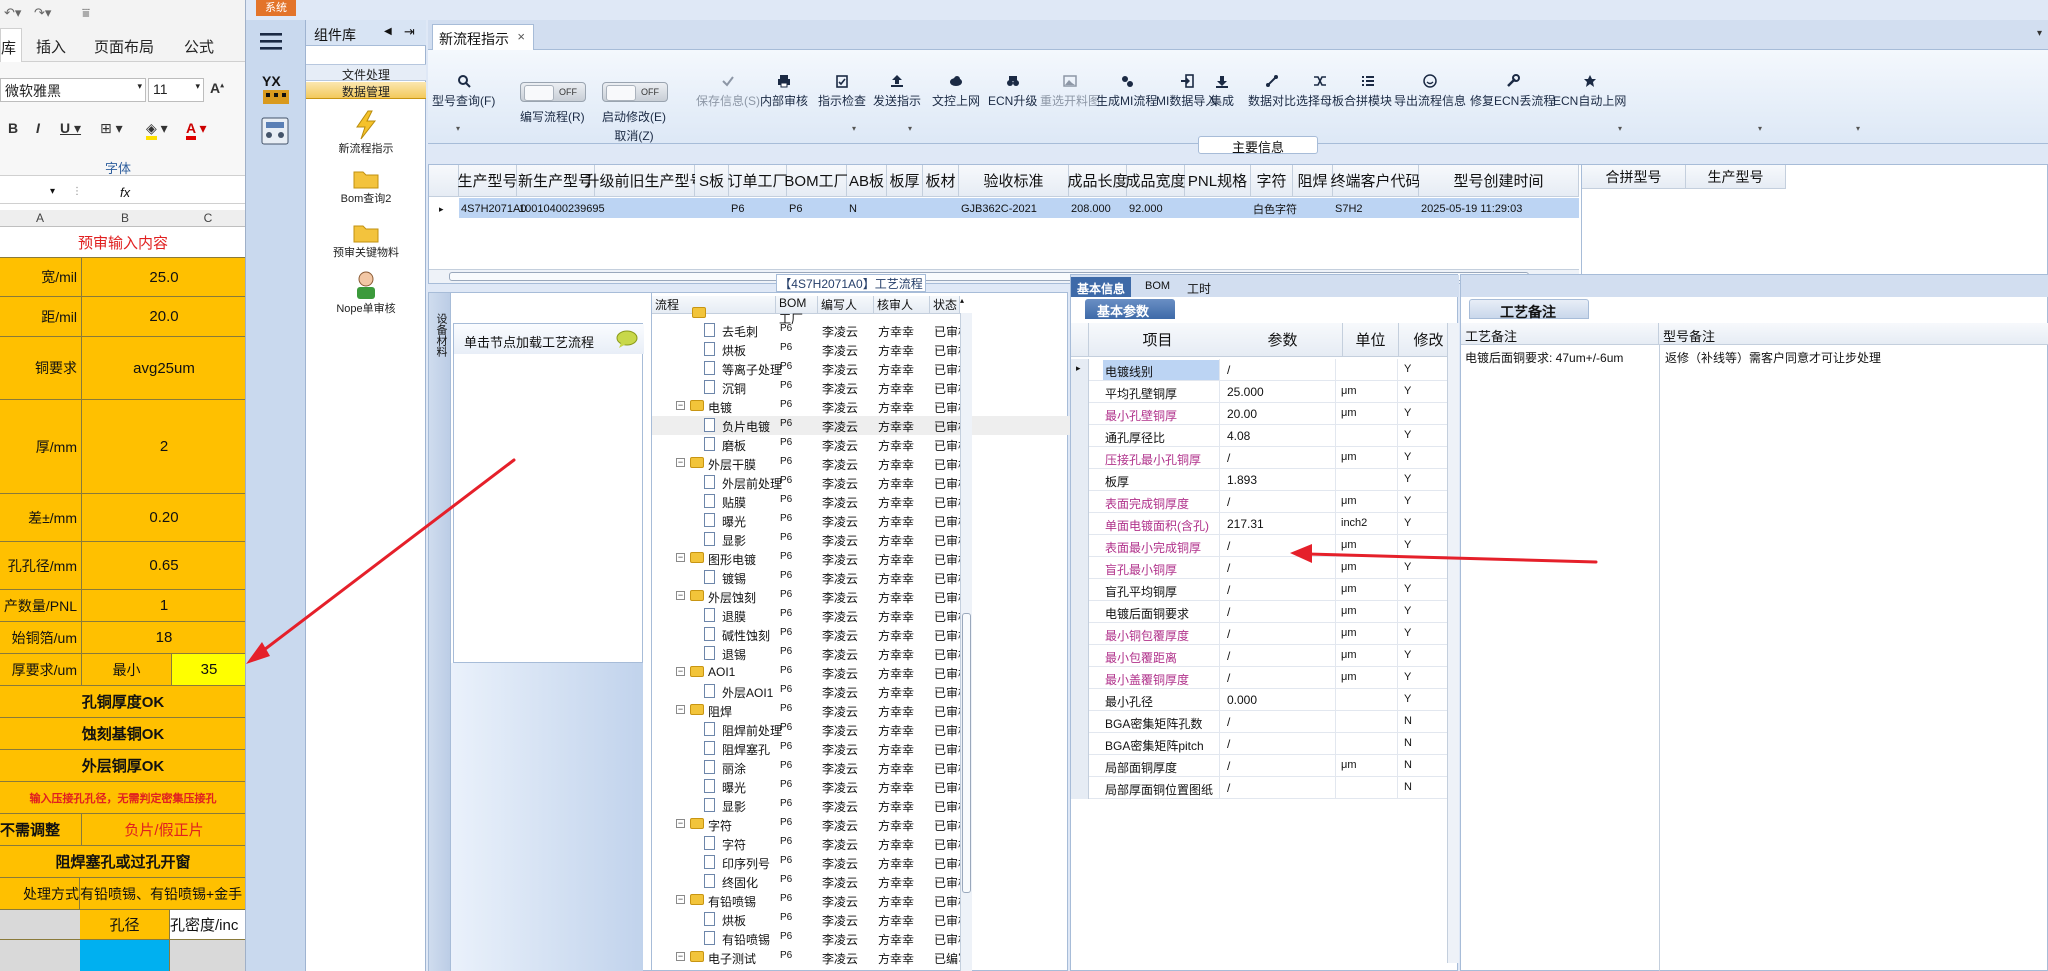 The height and width of the screenshot is (971, 2048). I want to click on tree-row: − AOI1 P6 李凌云 方幸幸 已审核, so click(861, 672).